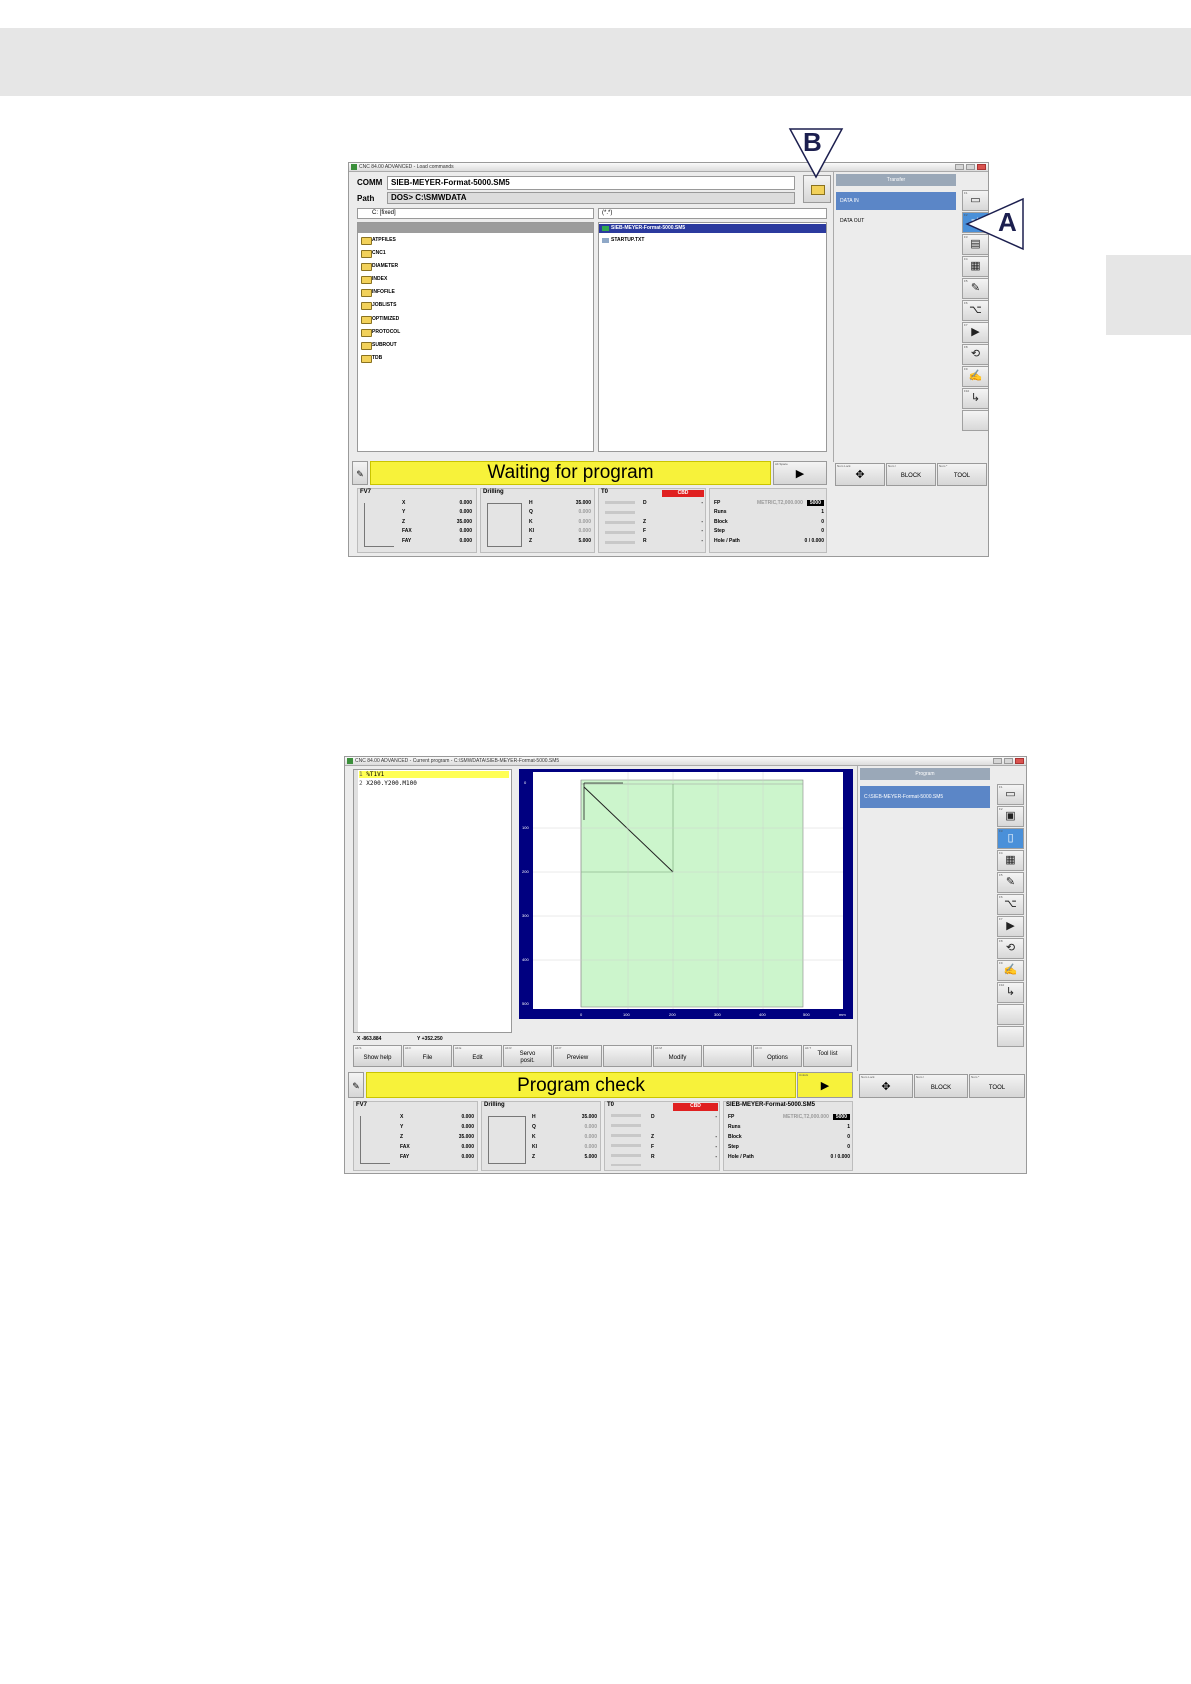  I want to click on fkey-program: F3 ▯, so click(1010, 838).